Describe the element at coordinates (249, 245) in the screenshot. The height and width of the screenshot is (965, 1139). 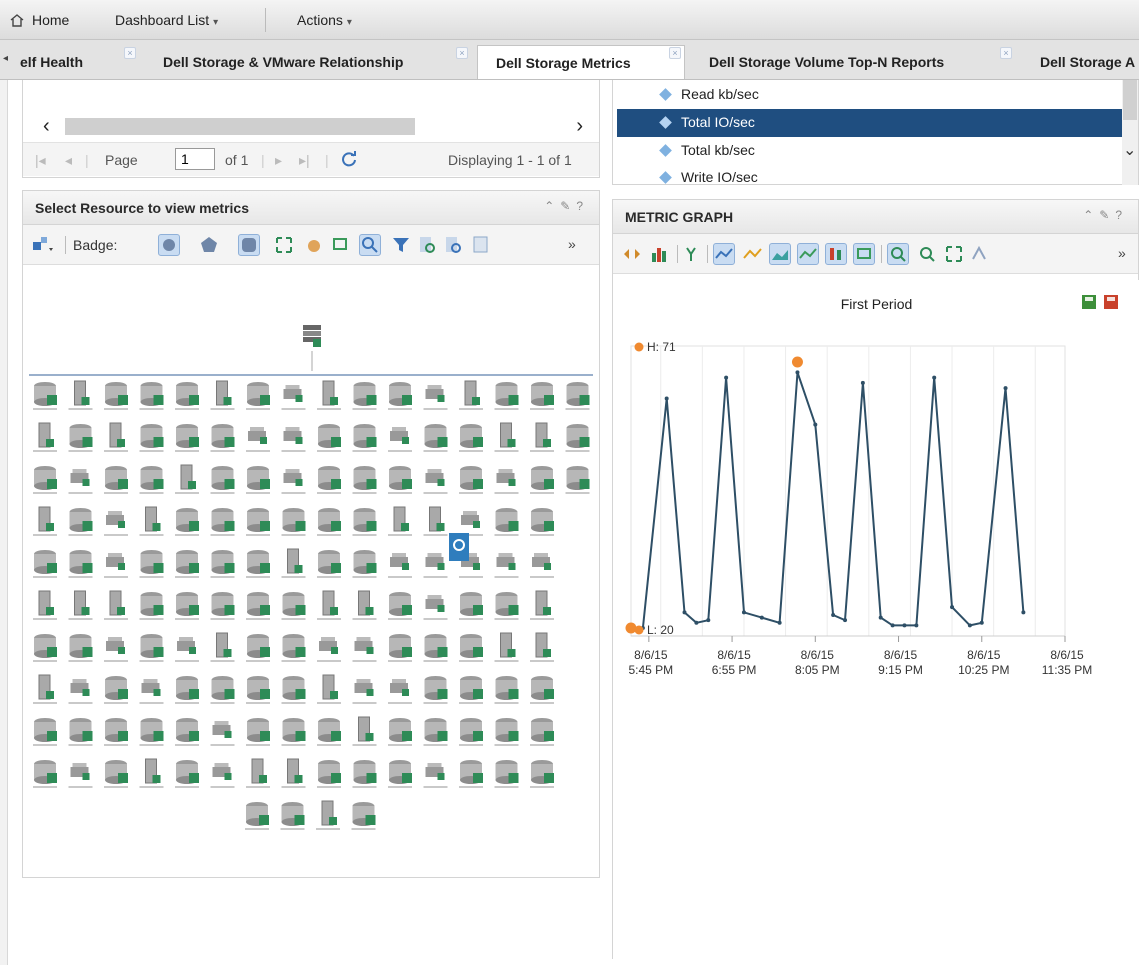
I see `badge-efficiency-button` at that location.